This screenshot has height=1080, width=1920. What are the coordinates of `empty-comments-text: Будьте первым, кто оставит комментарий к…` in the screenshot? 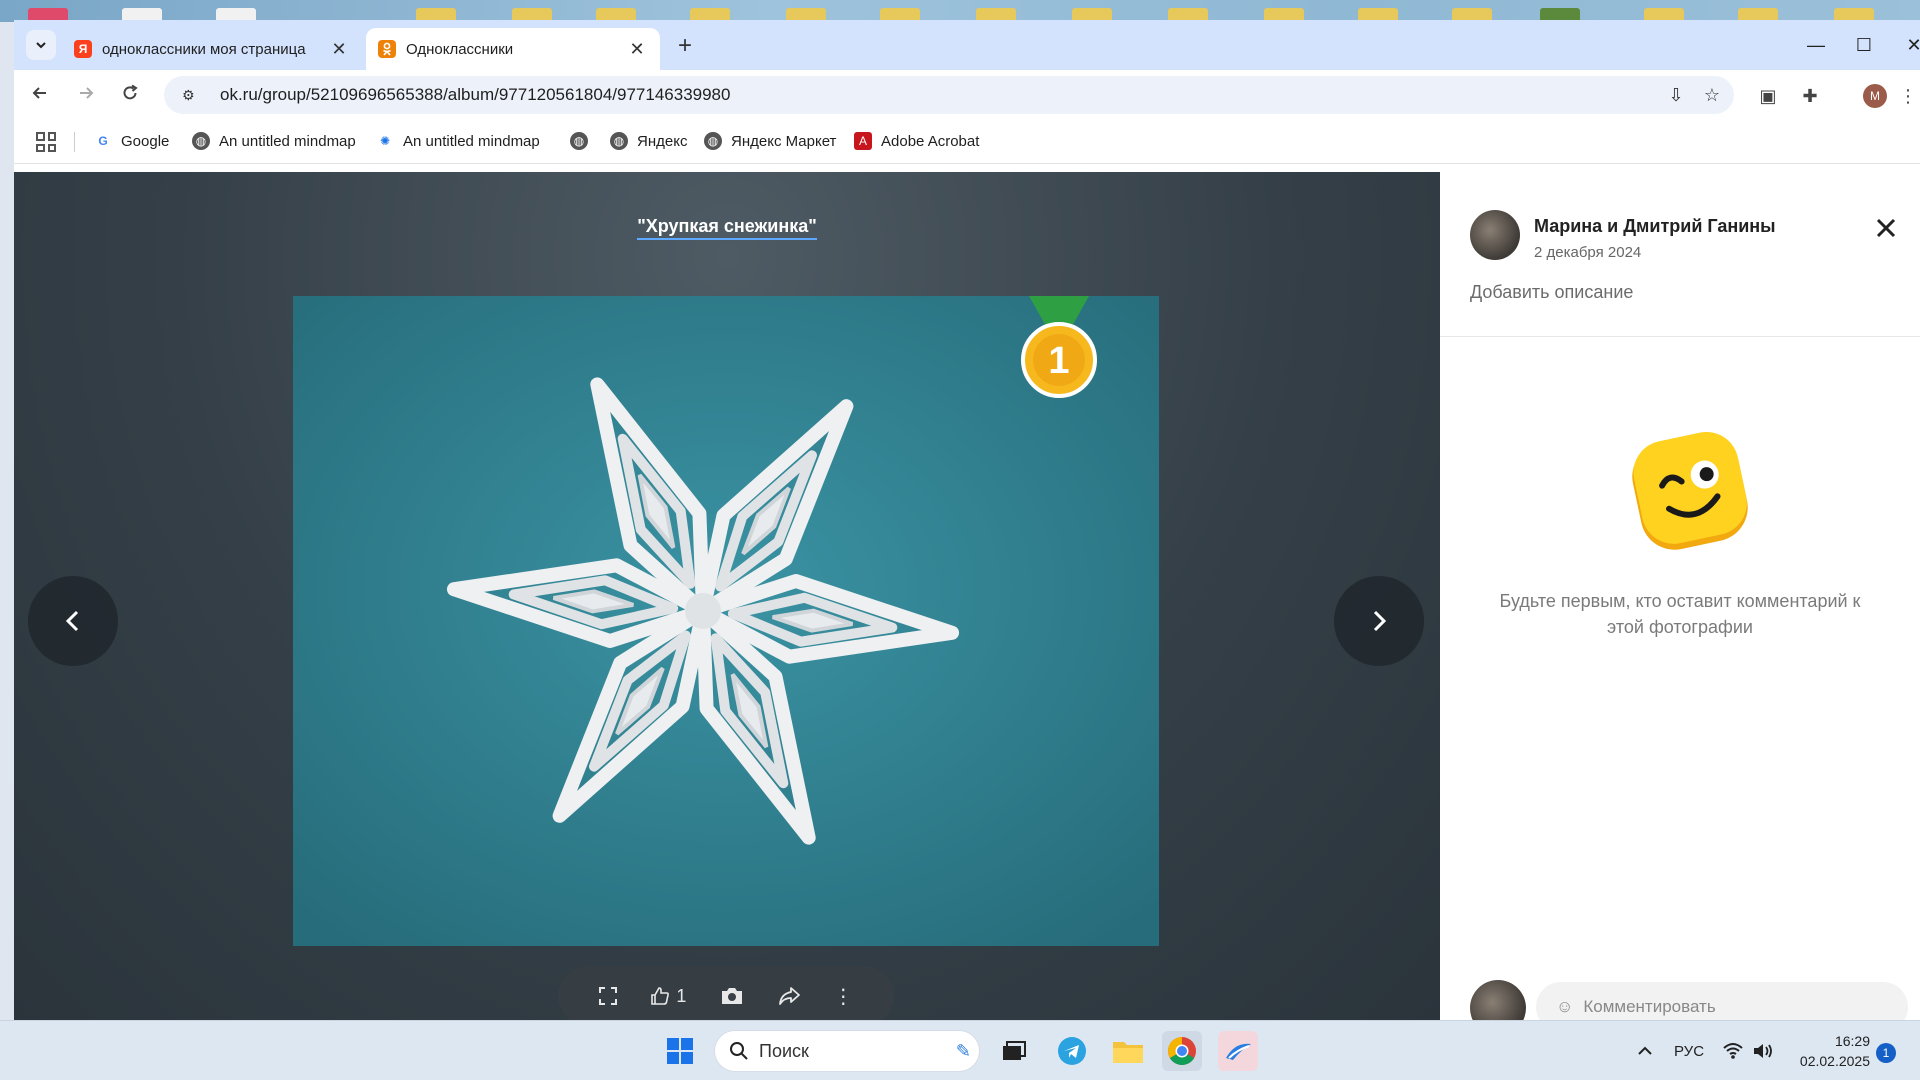 It's located at (1680, 614).